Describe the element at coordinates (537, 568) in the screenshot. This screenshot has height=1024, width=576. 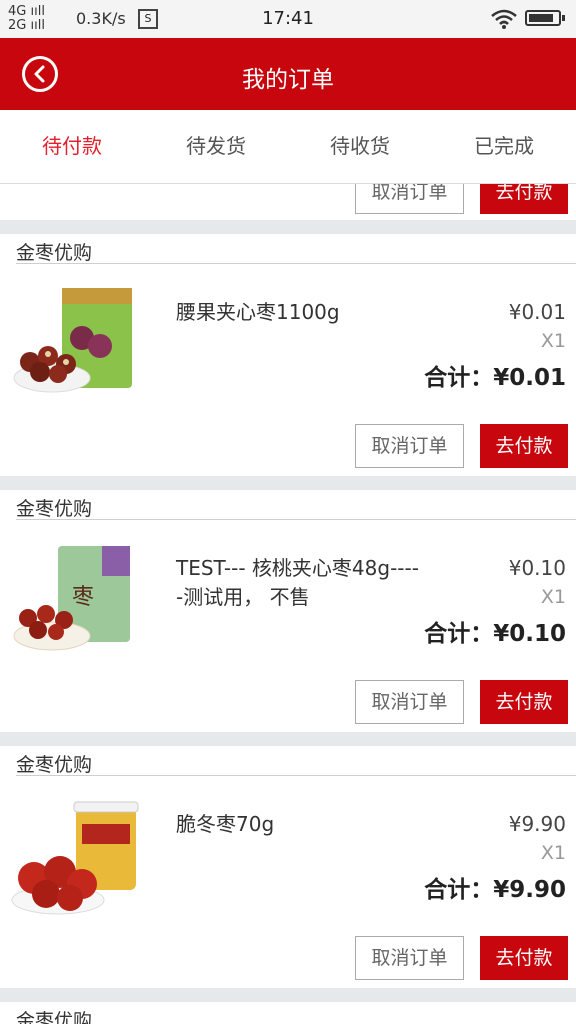
I see `product-price: ¥0.10` at that location.